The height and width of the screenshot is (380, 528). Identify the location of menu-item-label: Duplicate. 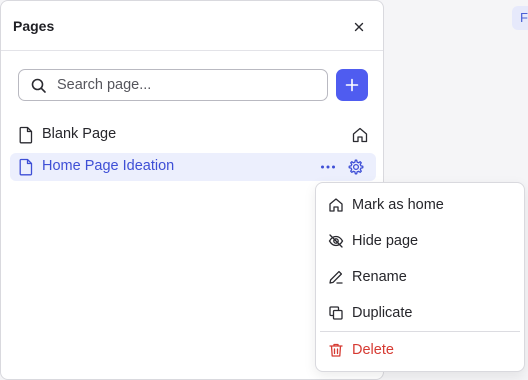
(382, 313).